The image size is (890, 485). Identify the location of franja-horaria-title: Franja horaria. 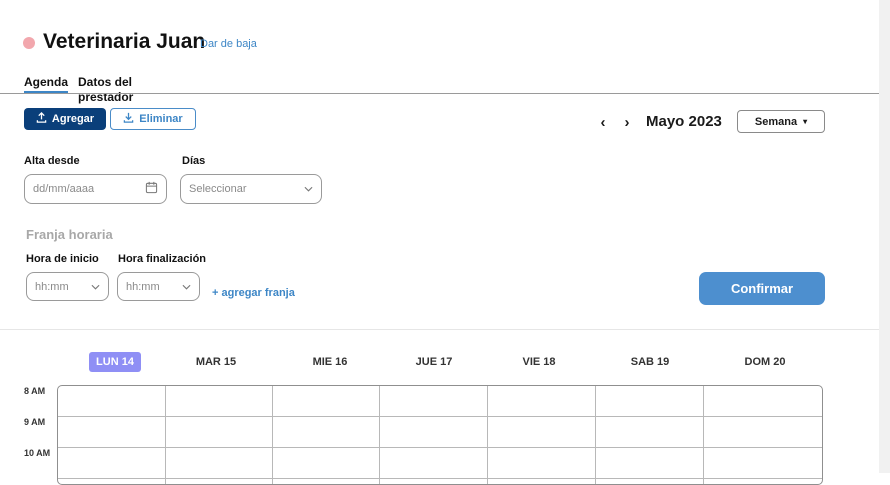
(69, 234).